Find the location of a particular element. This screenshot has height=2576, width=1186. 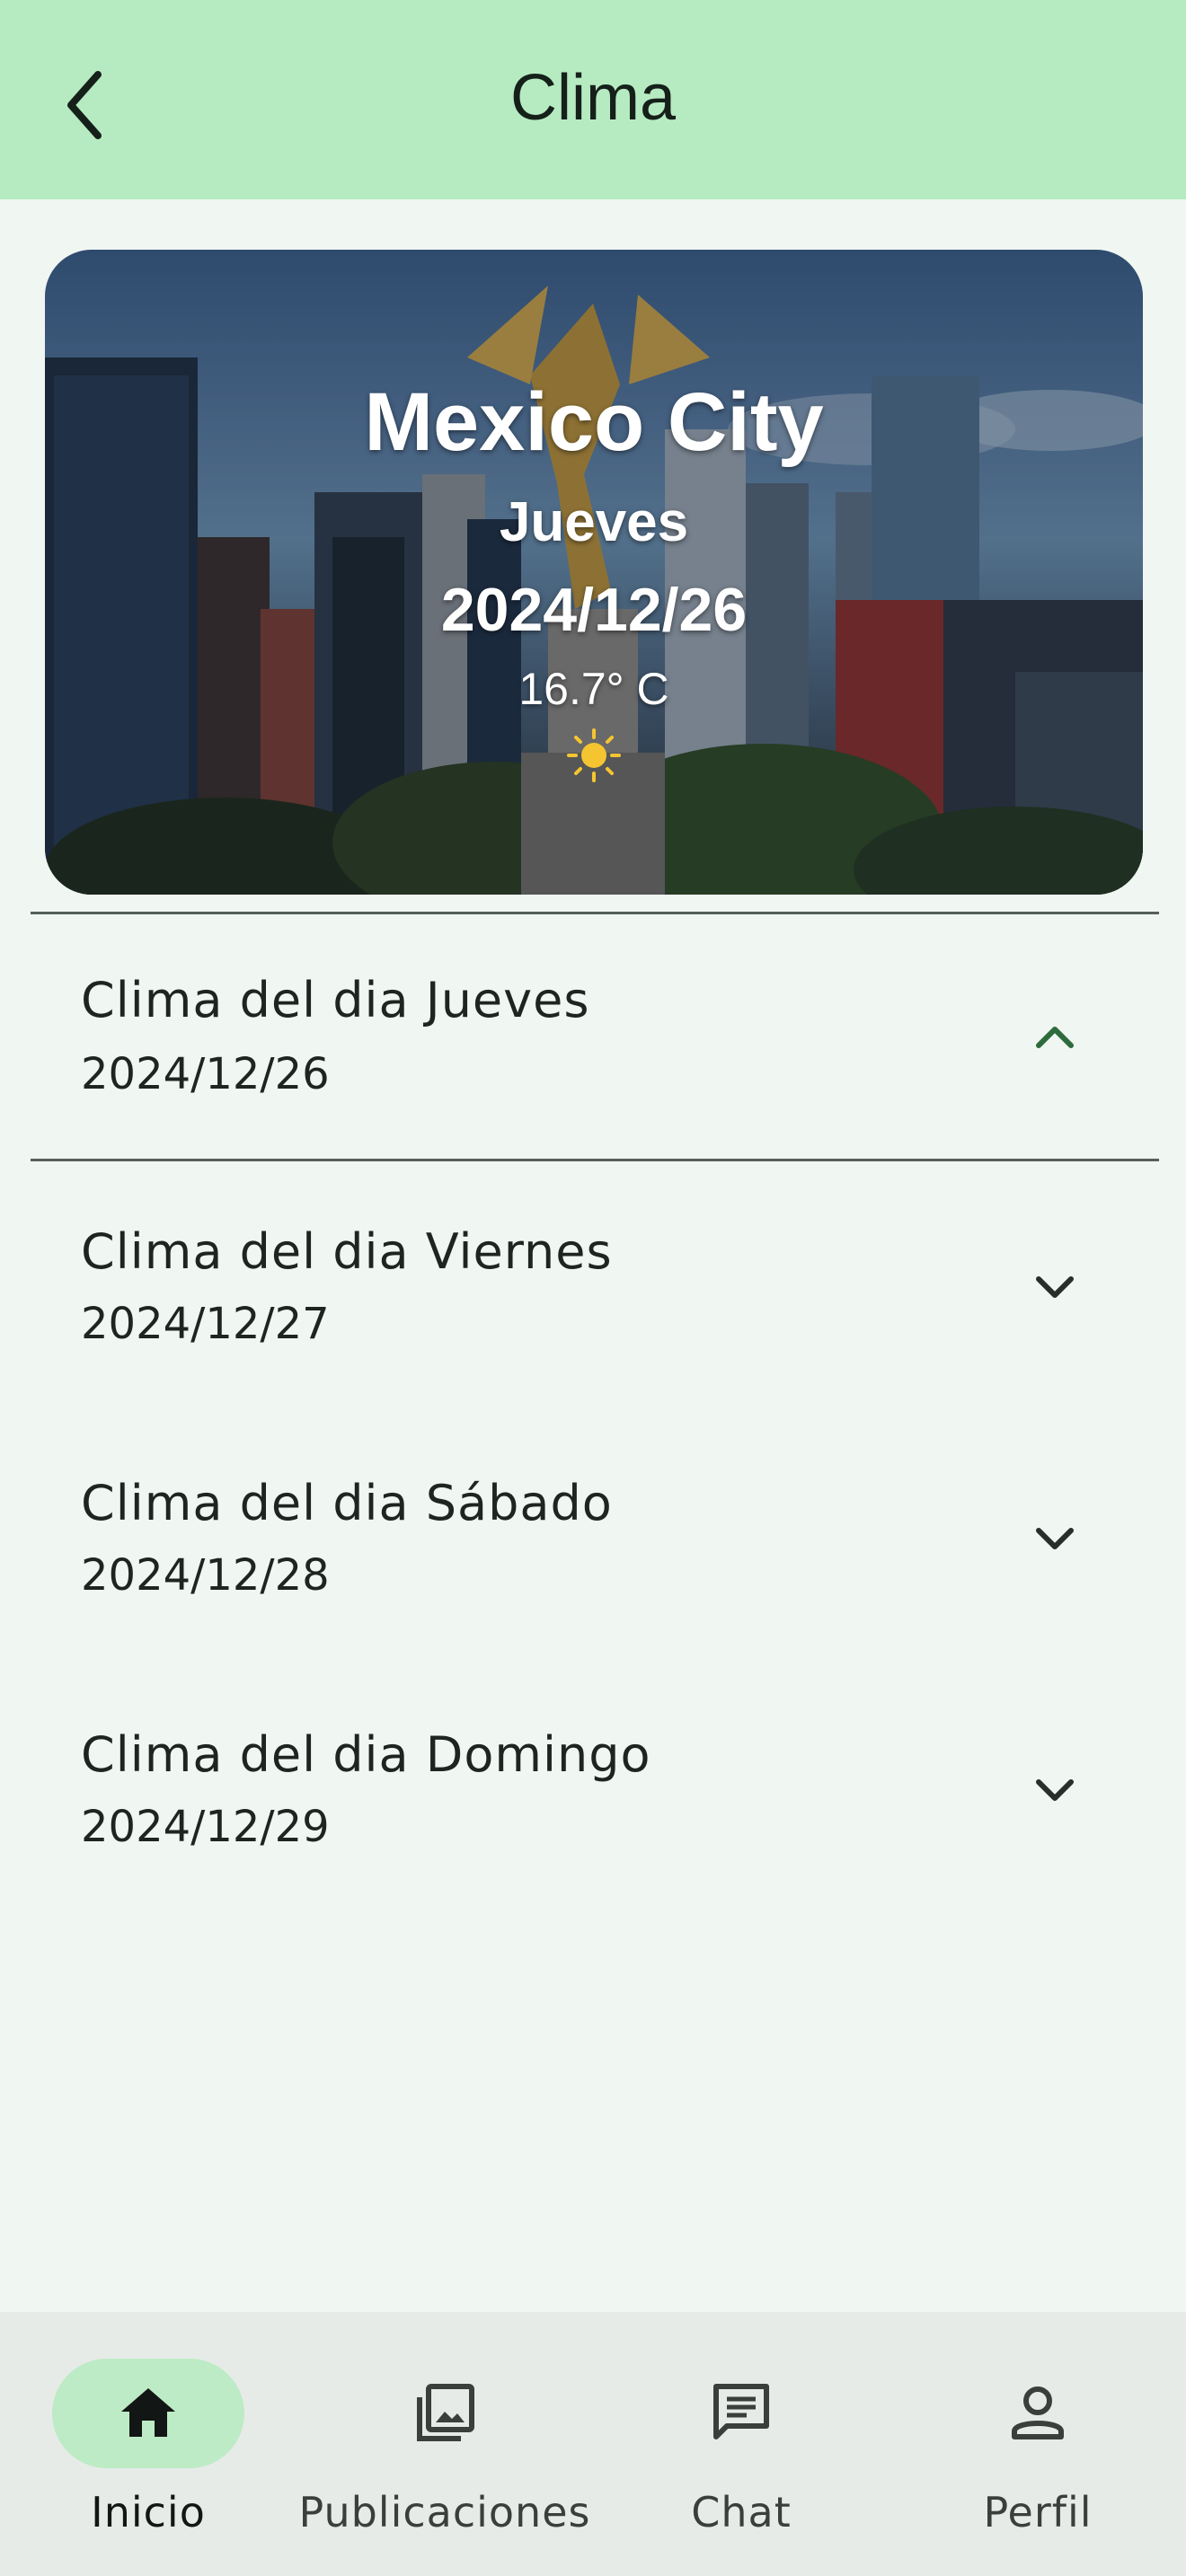

forecast-date: 2024/12/28 is located at coordinates (205, 1575).